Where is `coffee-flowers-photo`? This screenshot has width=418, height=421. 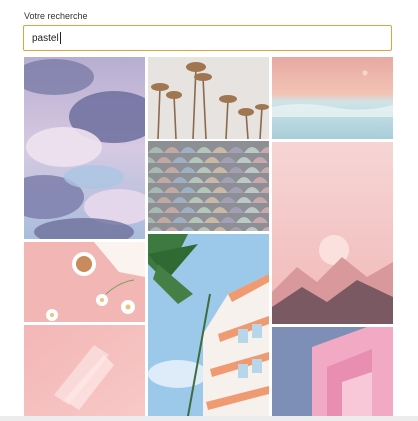 coffee-flowers-photo is located at coordinates (84, 282).